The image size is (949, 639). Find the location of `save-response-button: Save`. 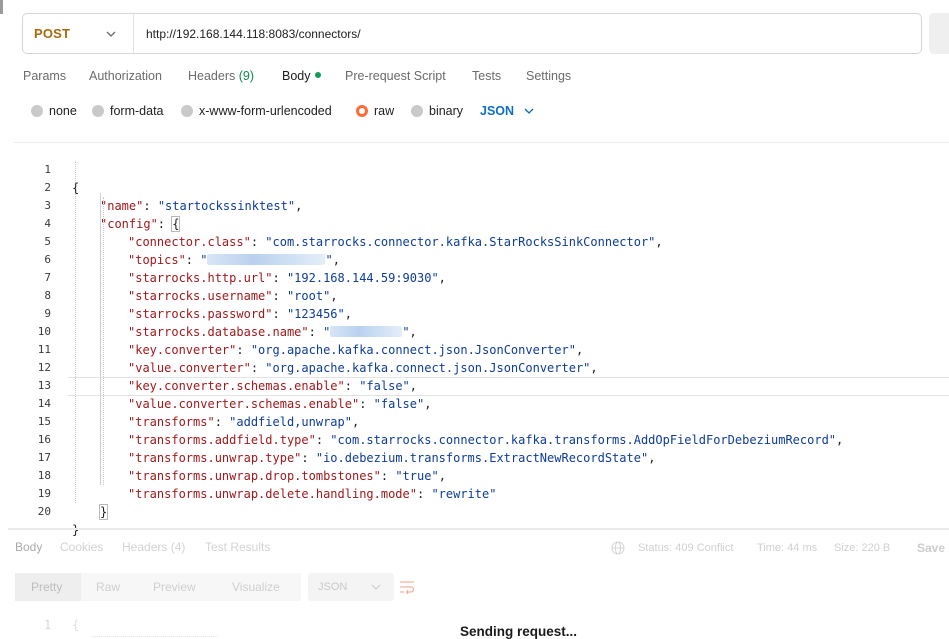

save-response-button: Save is located at coordinates (931, 548).